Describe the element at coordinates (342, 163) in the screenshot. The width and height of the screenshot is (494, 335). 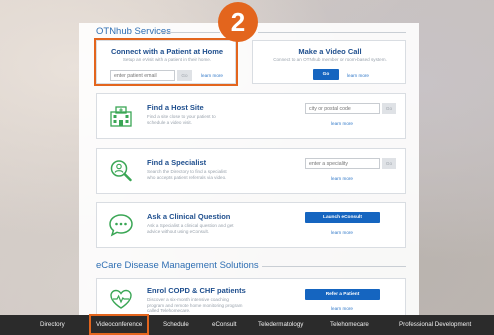
I see `speciality-input` at that location.